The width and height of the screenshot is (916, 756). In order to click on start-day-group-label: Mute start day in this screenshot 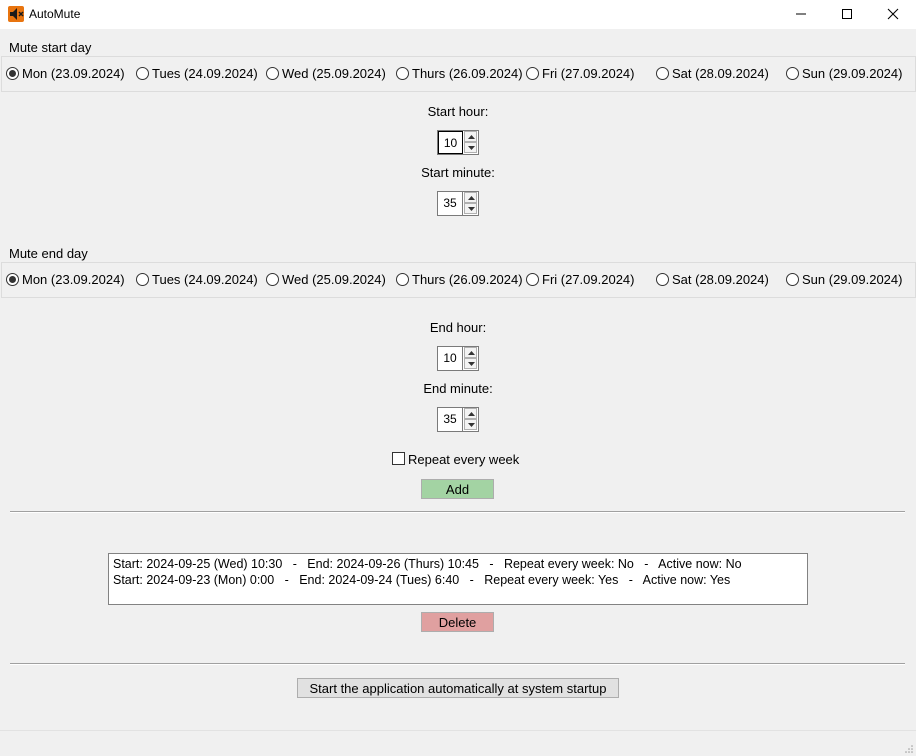, I will do `click(50, 47)`.